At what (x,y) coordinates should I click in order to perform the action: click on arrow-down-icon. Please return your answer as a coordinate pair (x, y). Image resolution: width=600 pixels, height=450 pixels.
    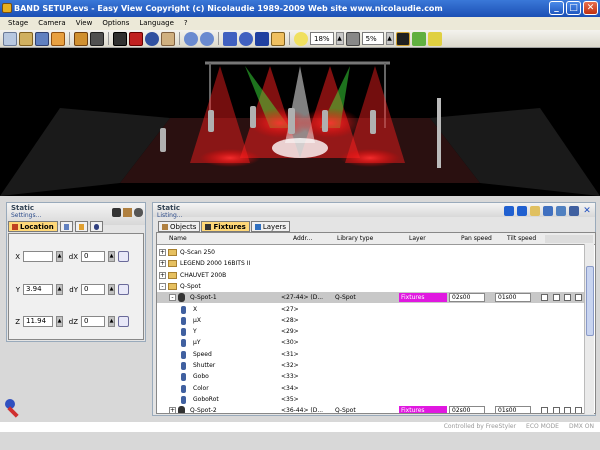
    Looking at the image, I should click on (509, 211).